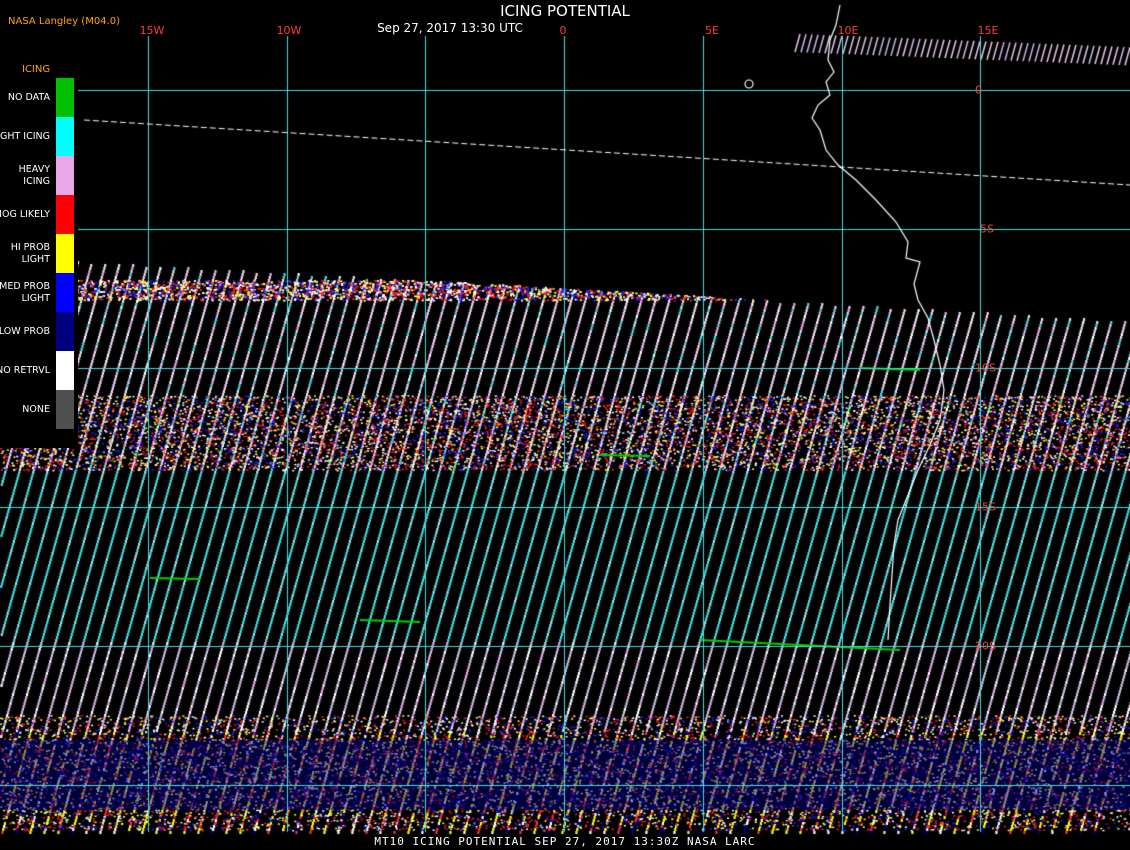 This screenshot has height=850, width=1130. Describe the element at coordinates (978, 90) in the screenshot. I see `lat-label-0: 0` at that location.